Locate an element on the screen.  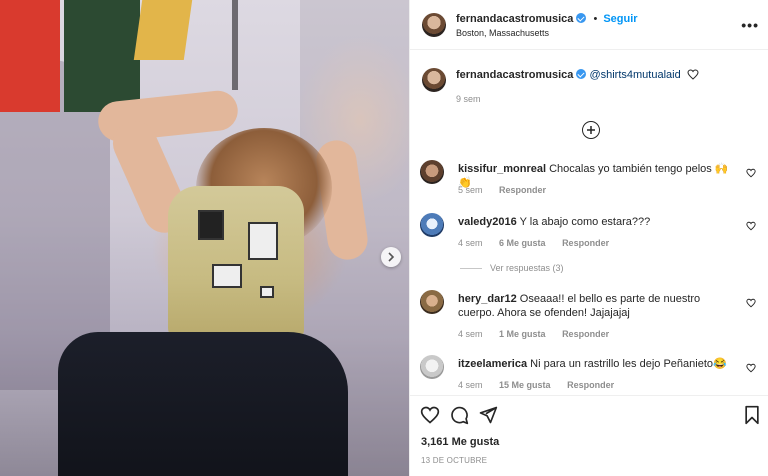
bookmark-icon is located at coordinates (752, 415).